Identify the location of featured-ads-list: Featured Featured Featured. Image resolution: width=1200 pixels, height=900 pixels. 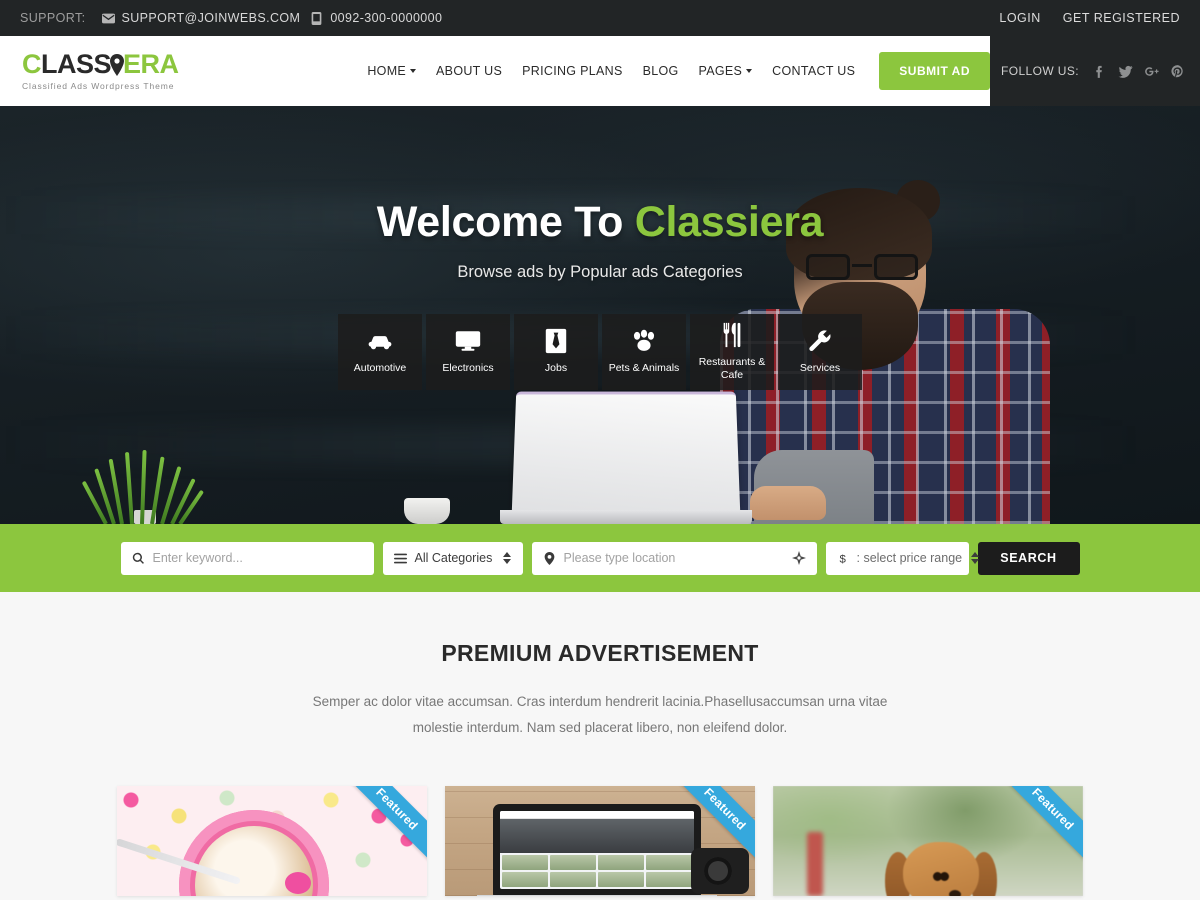
(600, 841).